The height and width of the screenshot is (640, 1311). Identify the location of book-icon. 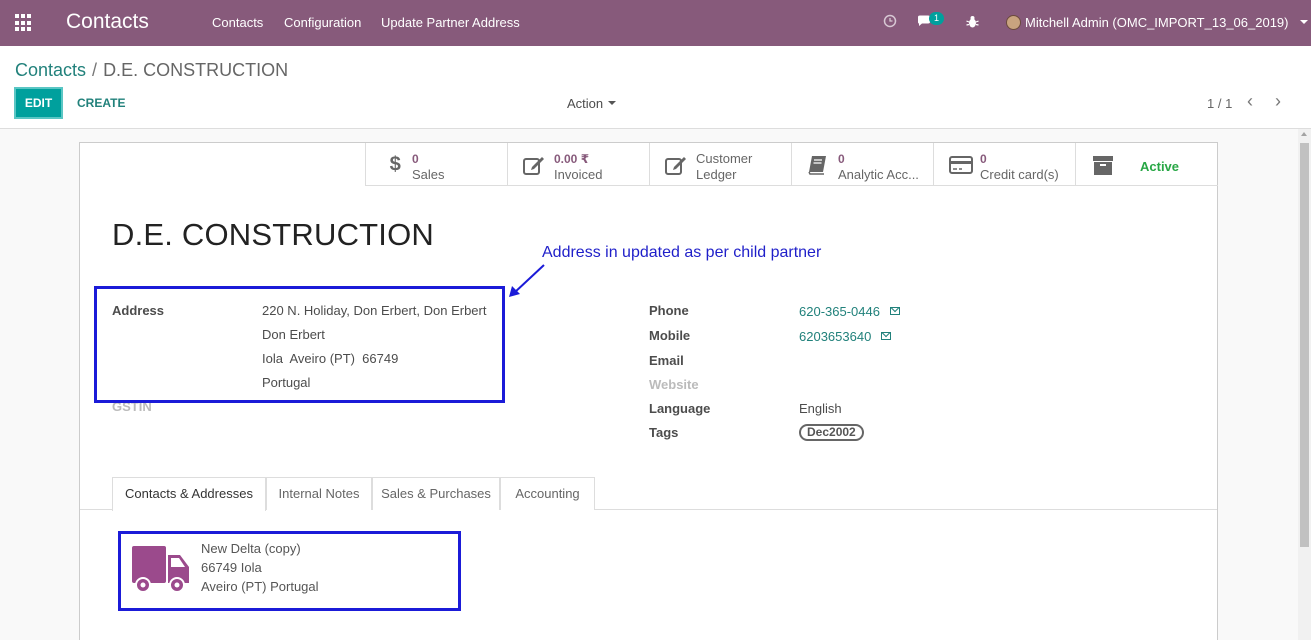
(817, 165).